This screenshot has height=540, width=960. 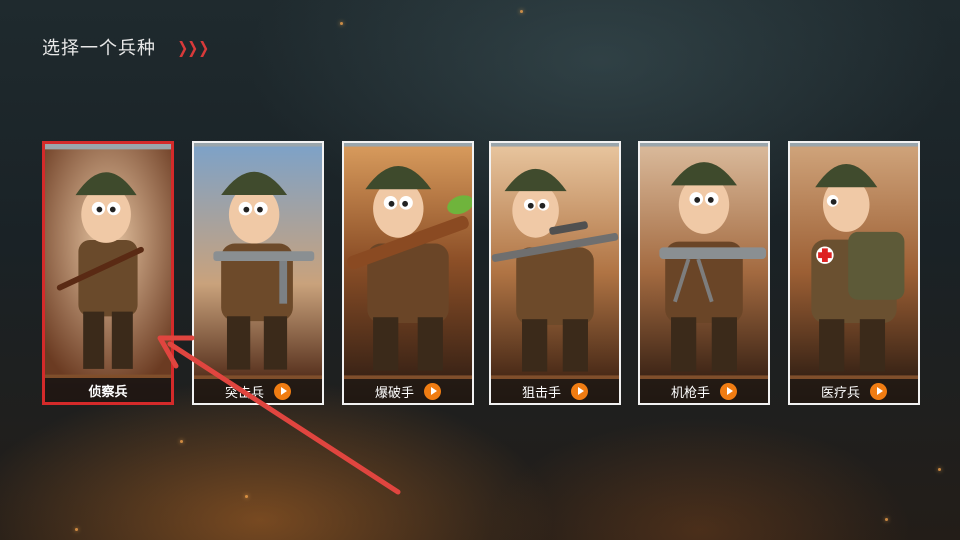 What do you see at coordinates (193, 47) in the screenshot?
I see `chevrons-icon: ❯ ❯ ❯` at bounding box center [193, 47].